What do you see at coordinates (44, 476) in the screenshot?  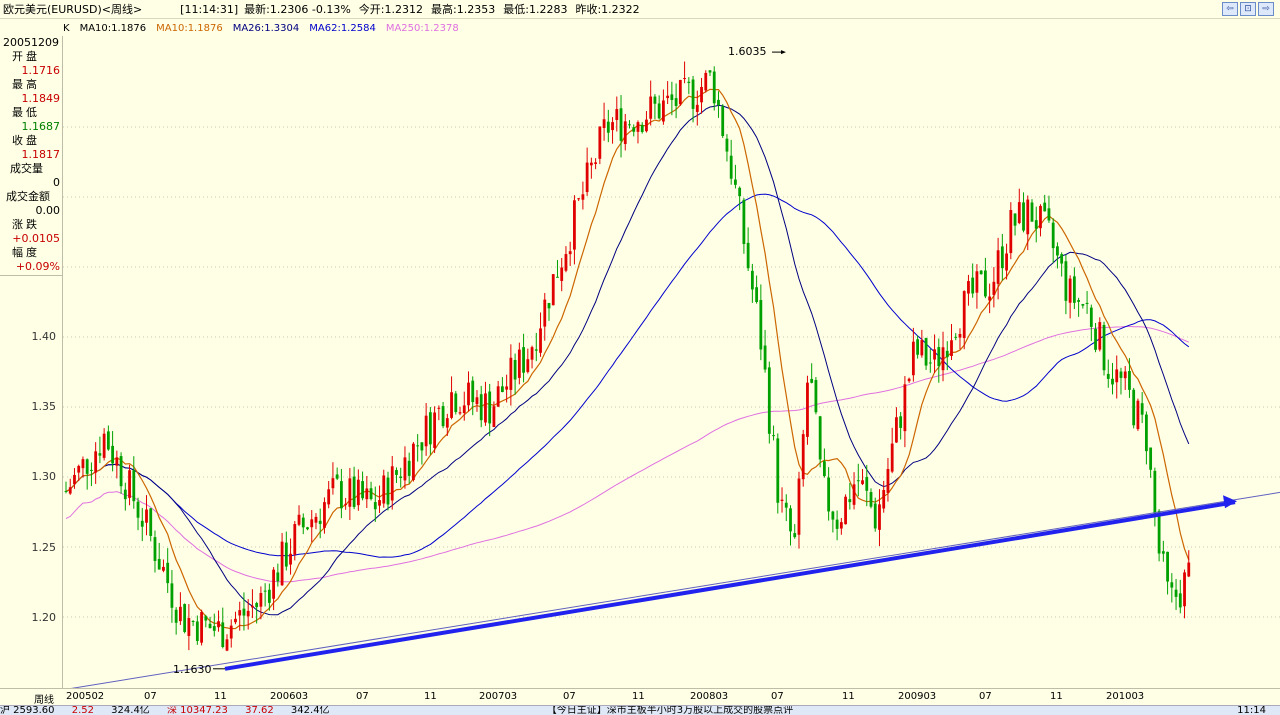 I see `y-tick-label: 1.30` at bounding box center [44, 476].